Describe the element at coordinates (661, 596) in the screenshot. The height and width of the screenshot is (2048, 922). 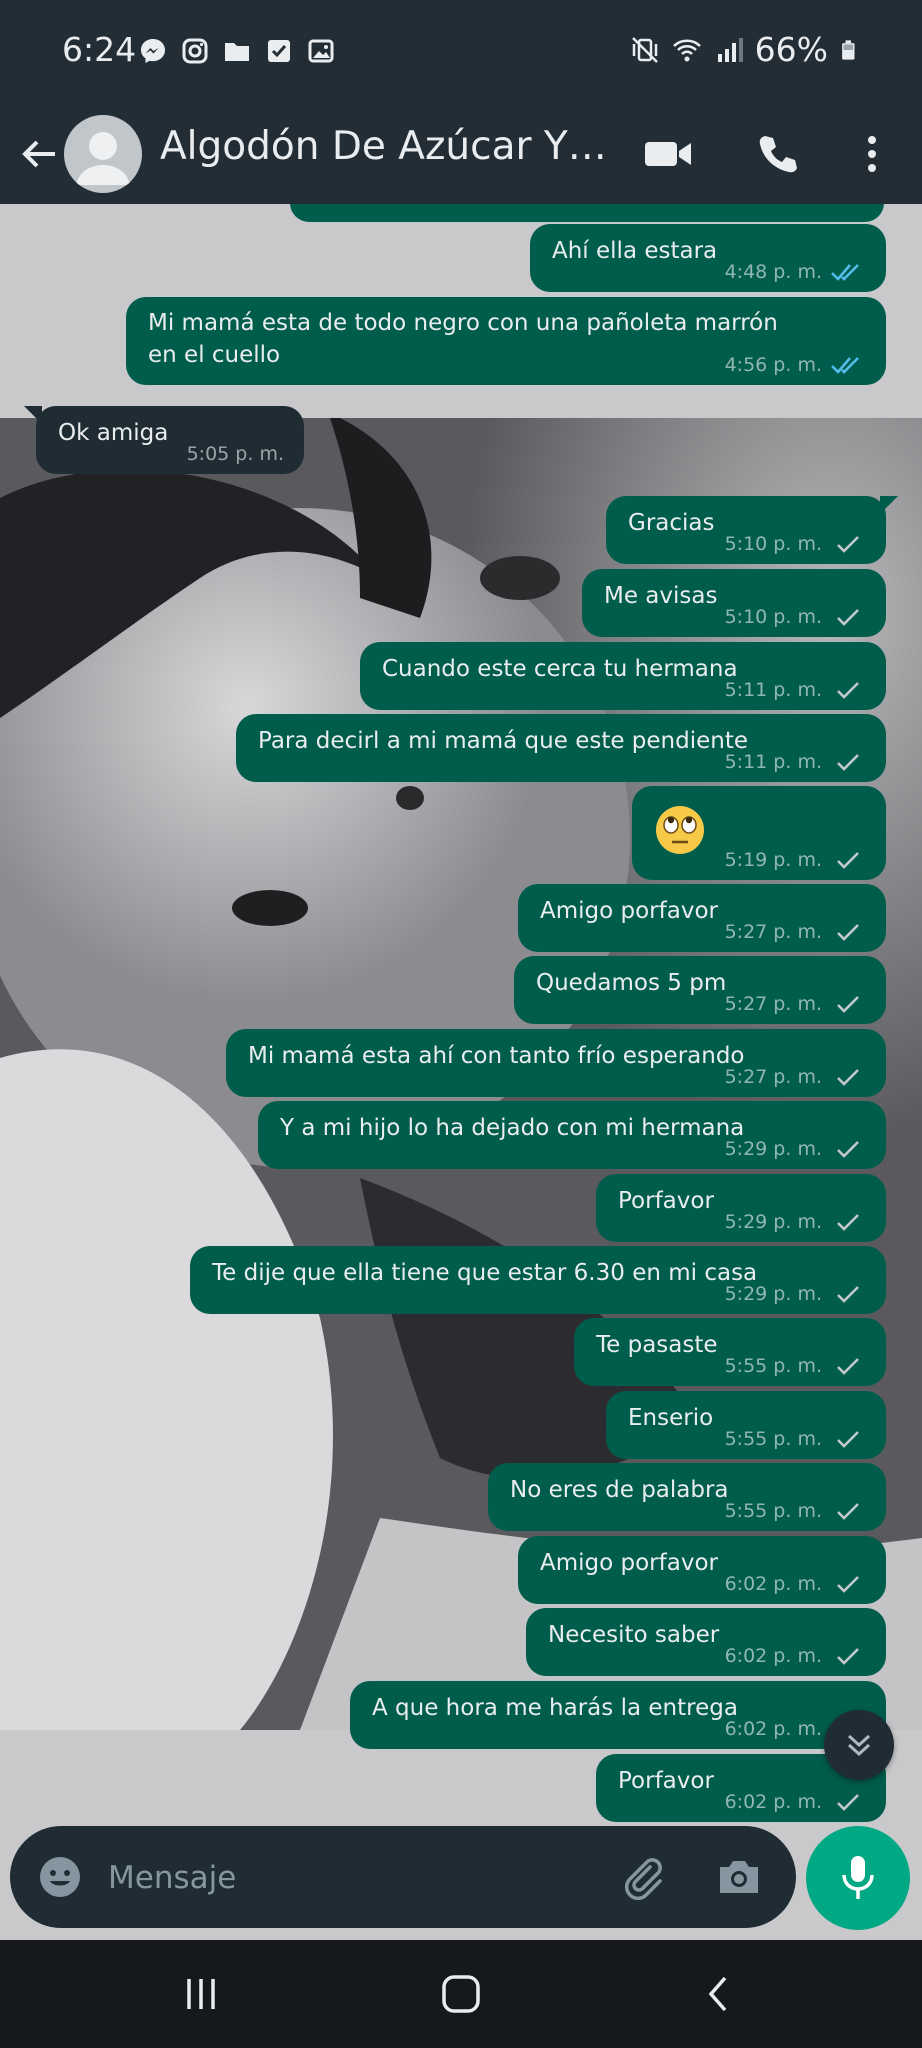
I see `message-text: Me avisas` at that location.